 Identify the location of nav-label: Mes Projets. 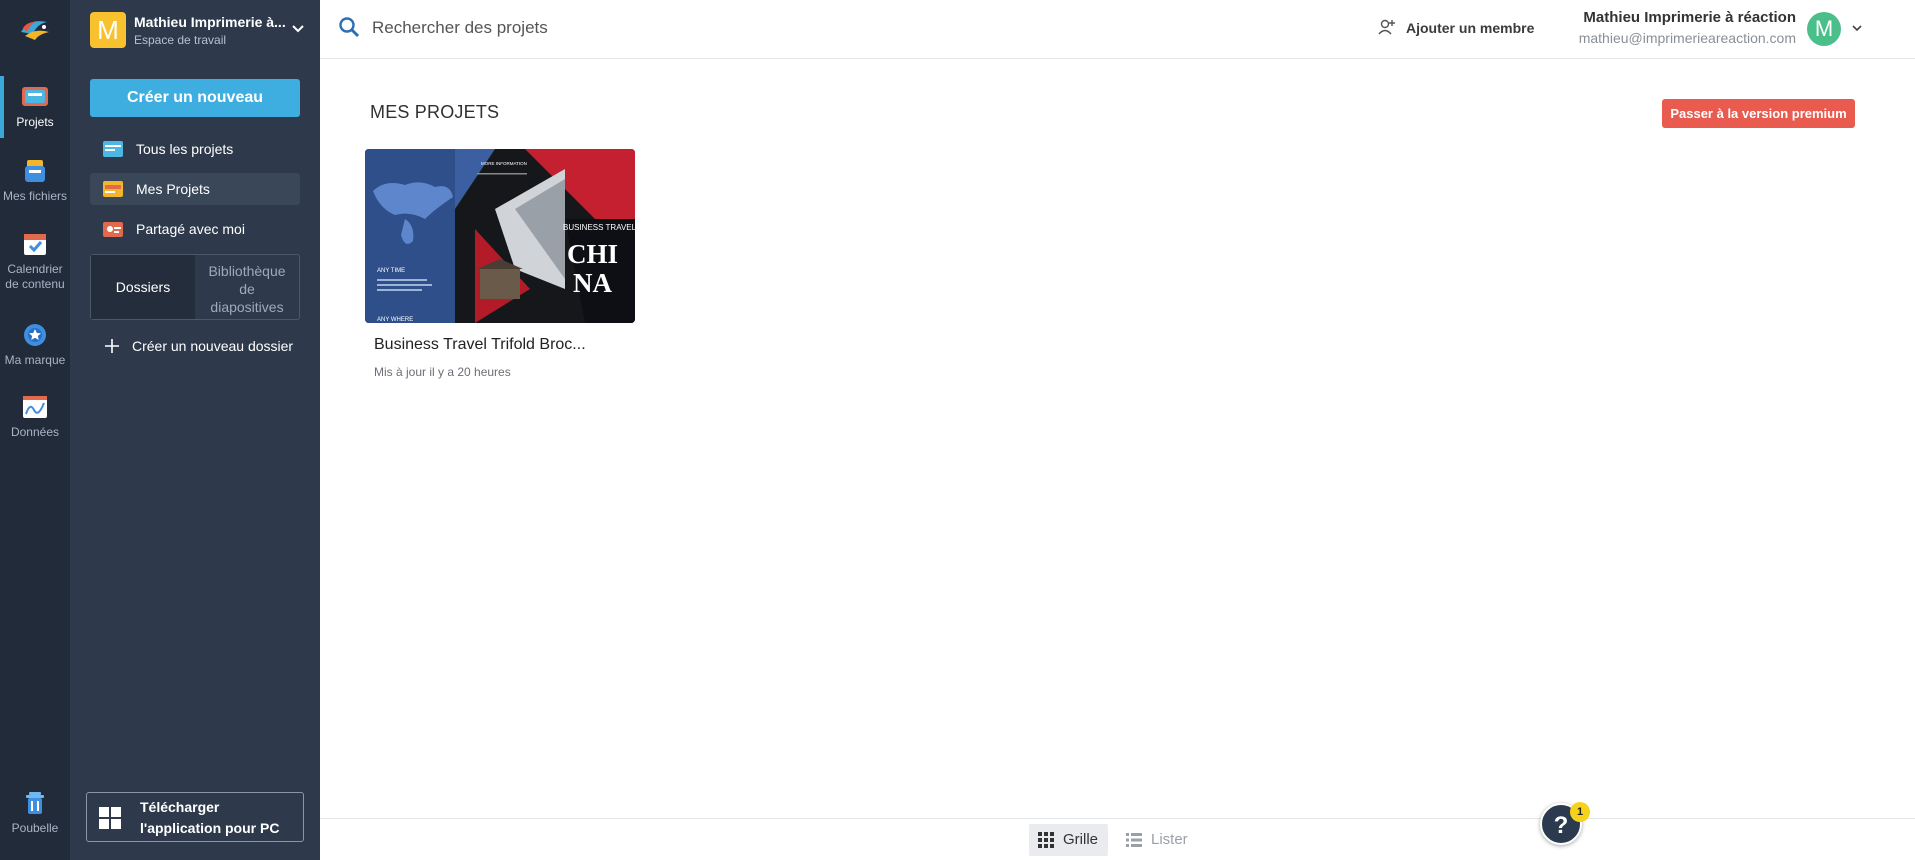
(173, 189).